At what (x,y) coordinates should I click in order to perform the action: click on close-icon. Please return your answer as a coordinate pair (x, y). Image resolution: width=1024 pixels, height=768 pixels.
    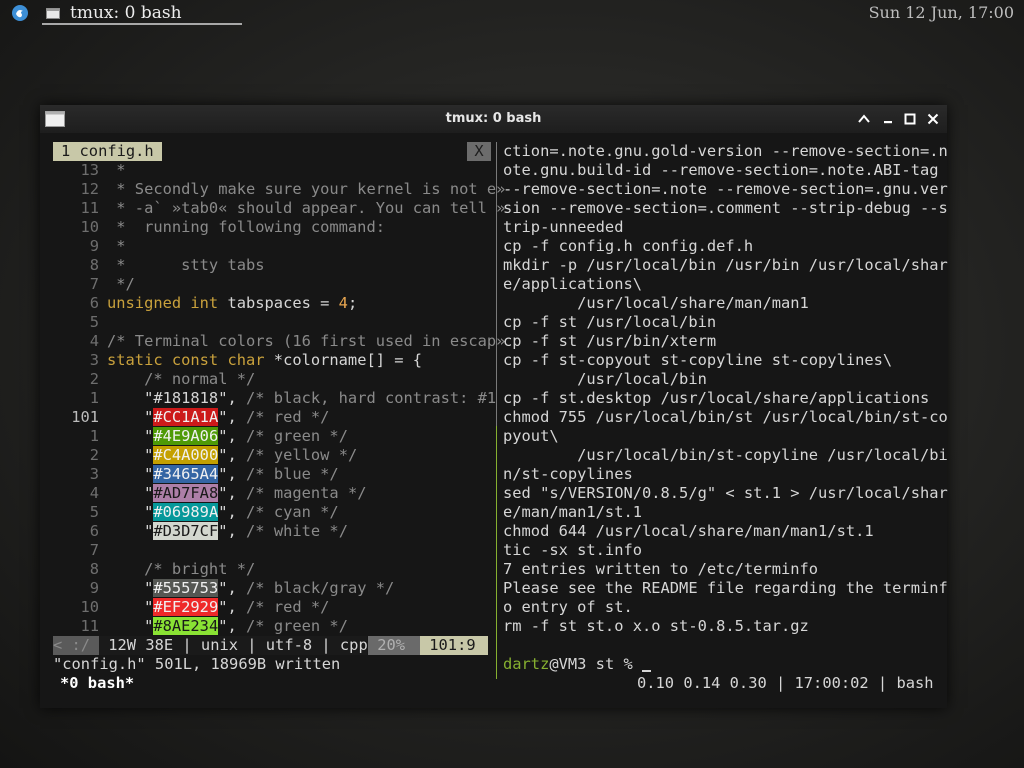
    Looking at the image, I should click on (933, 119).